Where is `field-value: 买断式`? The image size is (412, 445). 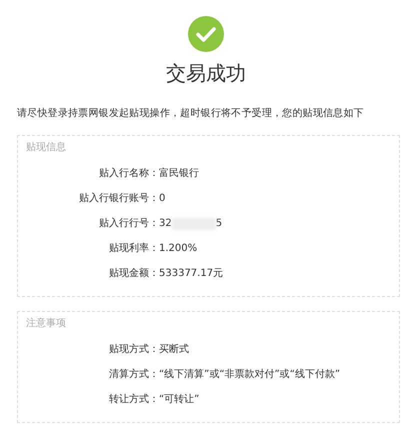 field-value: 买断式 is located at coordinates (174, 349).